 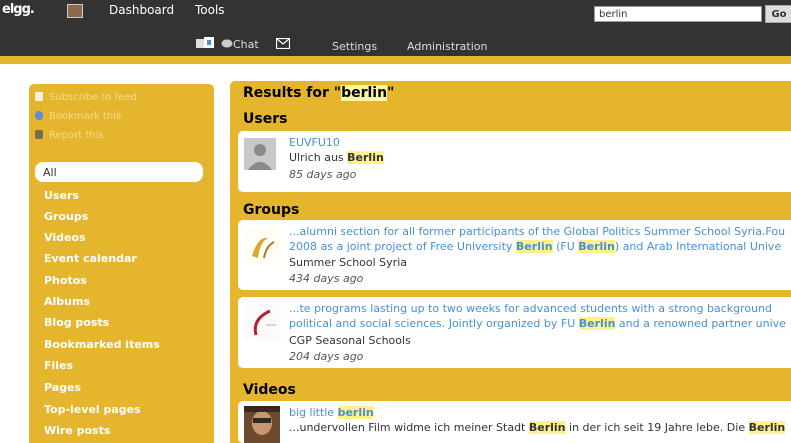 I want to click on sidebar-item-groups: Groups, so click(x=66, y=219).